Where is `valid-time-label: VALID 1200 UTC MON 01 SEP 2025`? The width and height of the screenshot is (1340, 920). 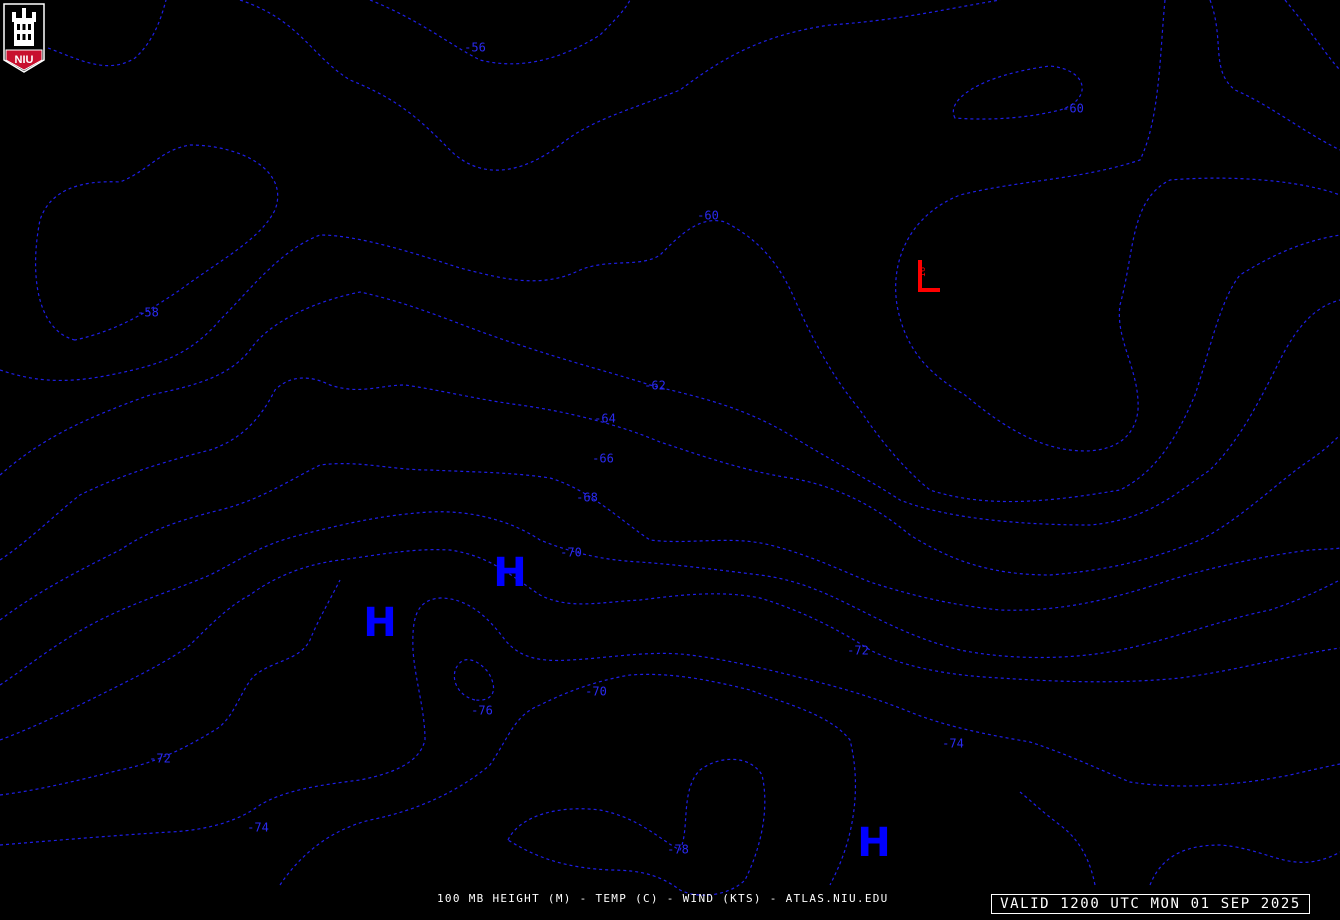 valid-time-label: VALID 1200 UTC MON 01 SEP 2025 is located at coordinates (1150, 904).